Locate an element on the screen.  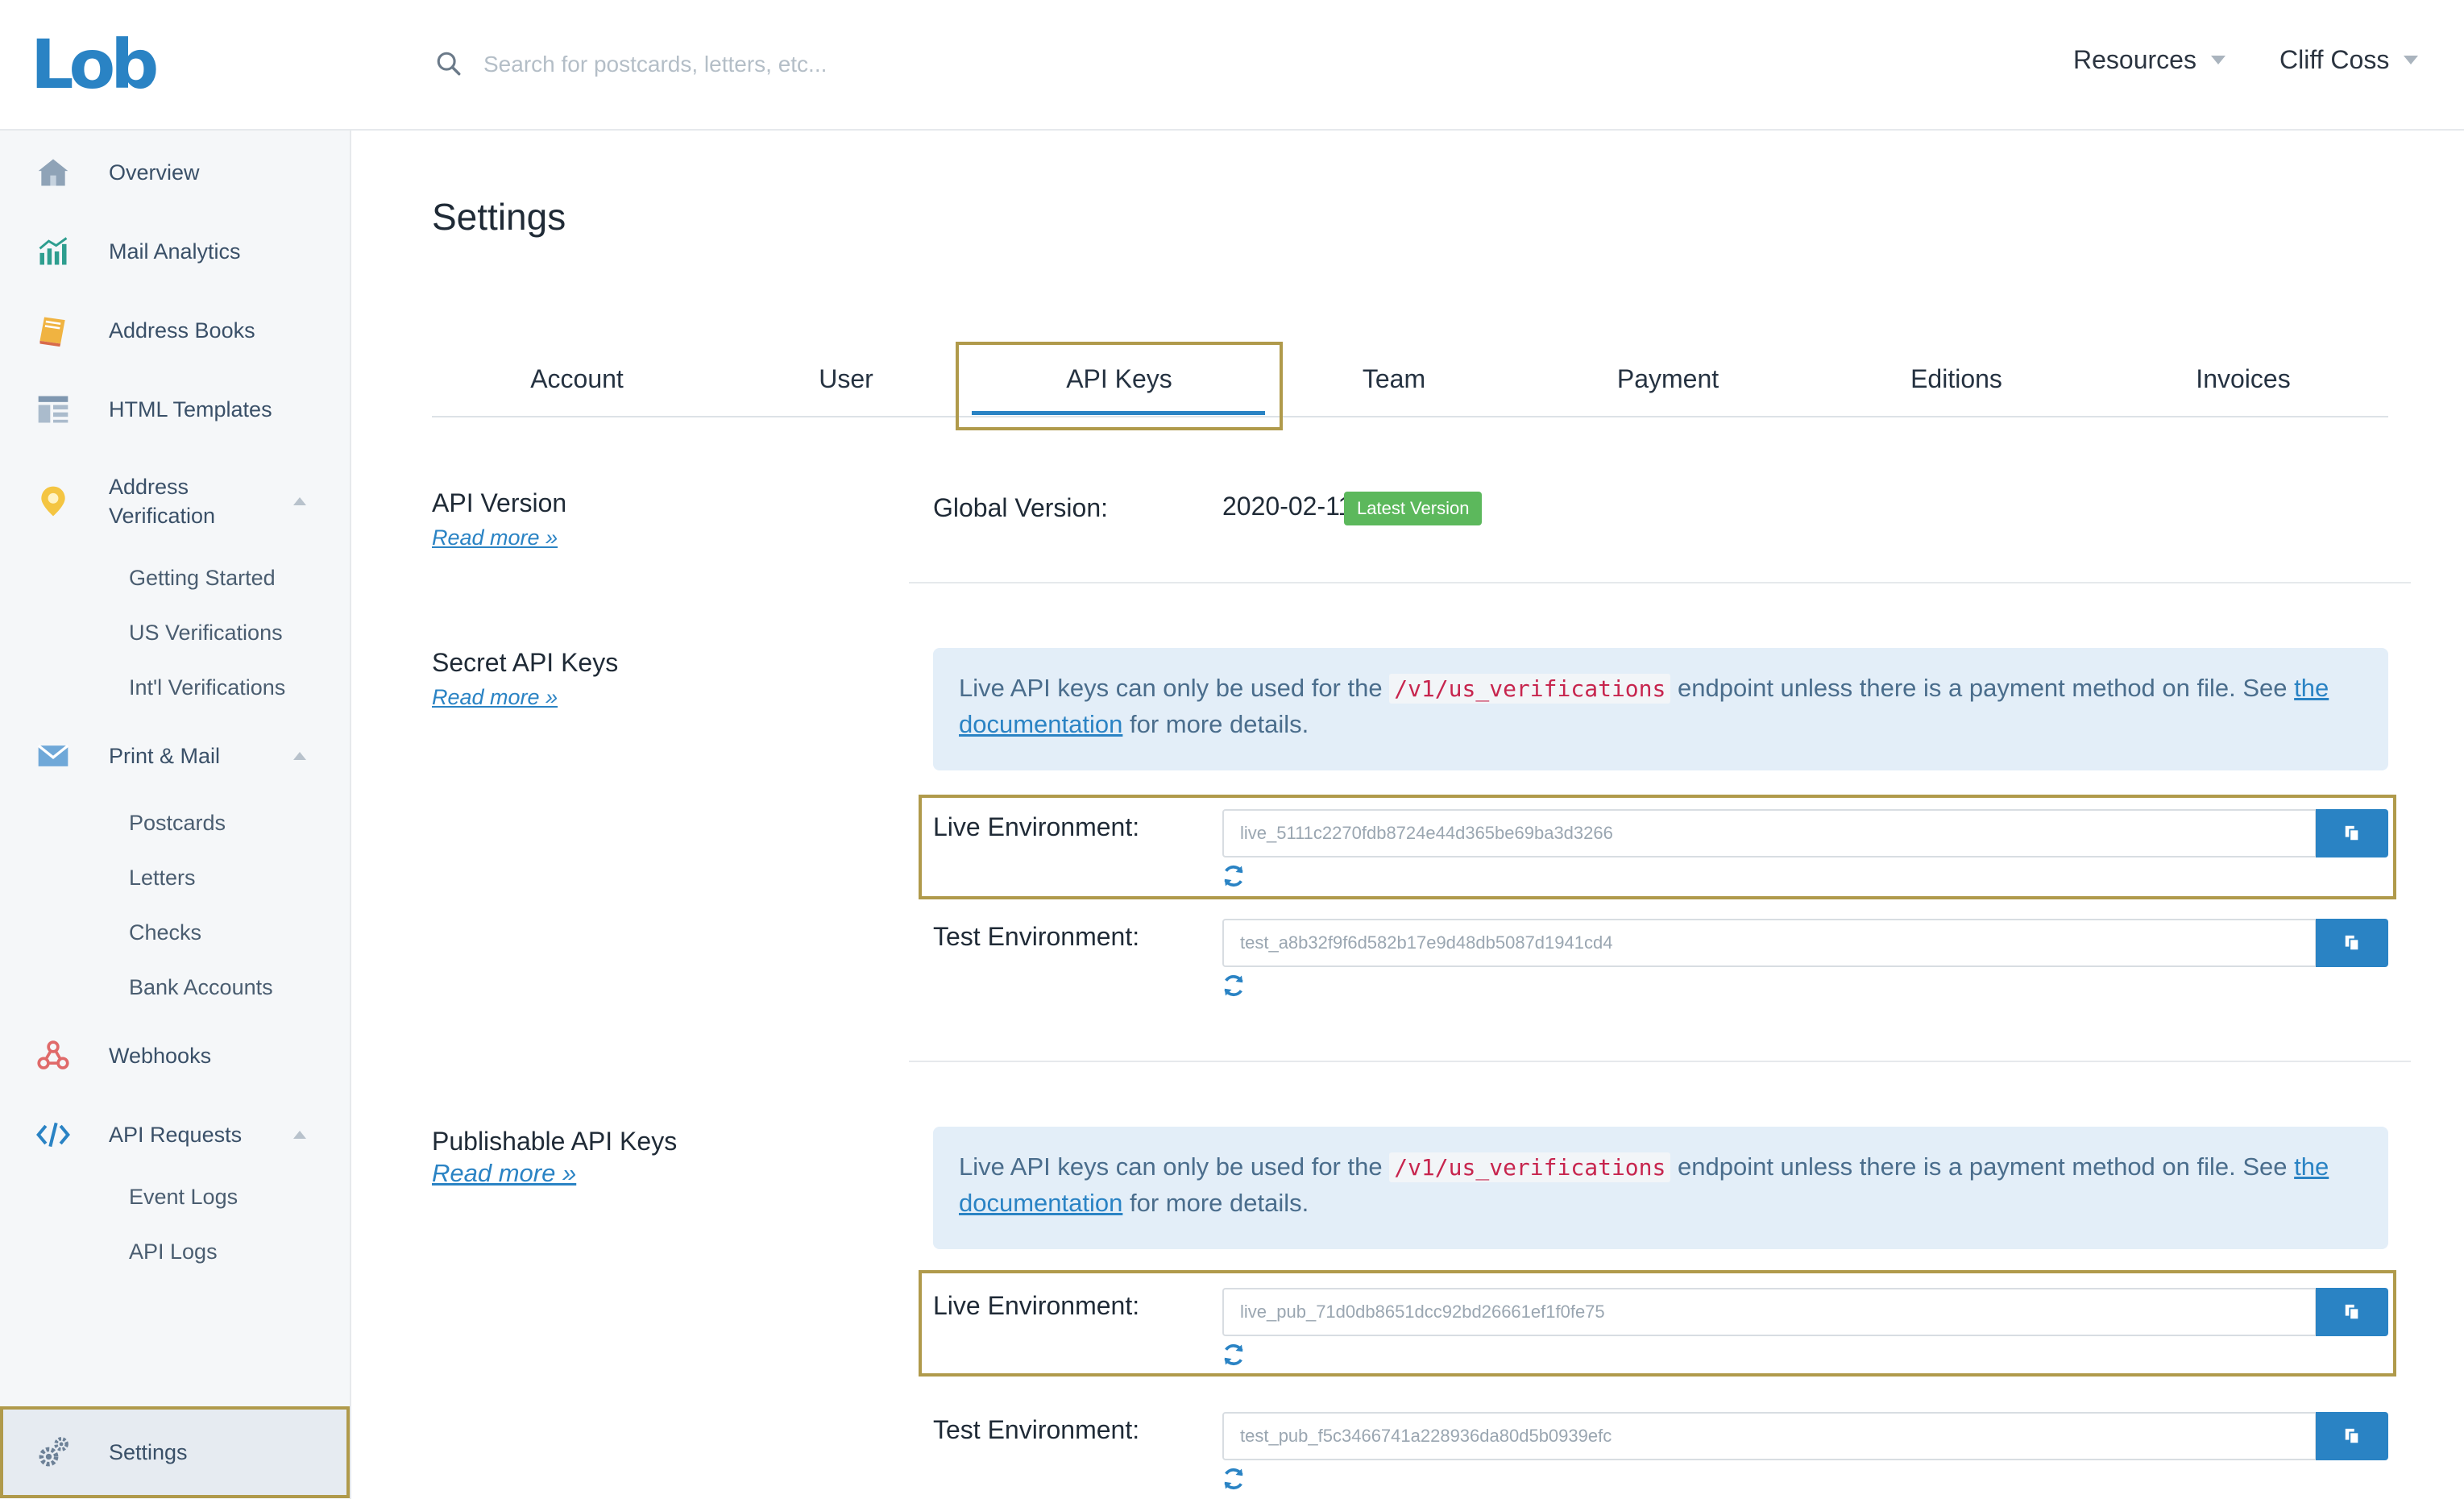
tab-editions: Editions is located at coordinates (1956, 379).